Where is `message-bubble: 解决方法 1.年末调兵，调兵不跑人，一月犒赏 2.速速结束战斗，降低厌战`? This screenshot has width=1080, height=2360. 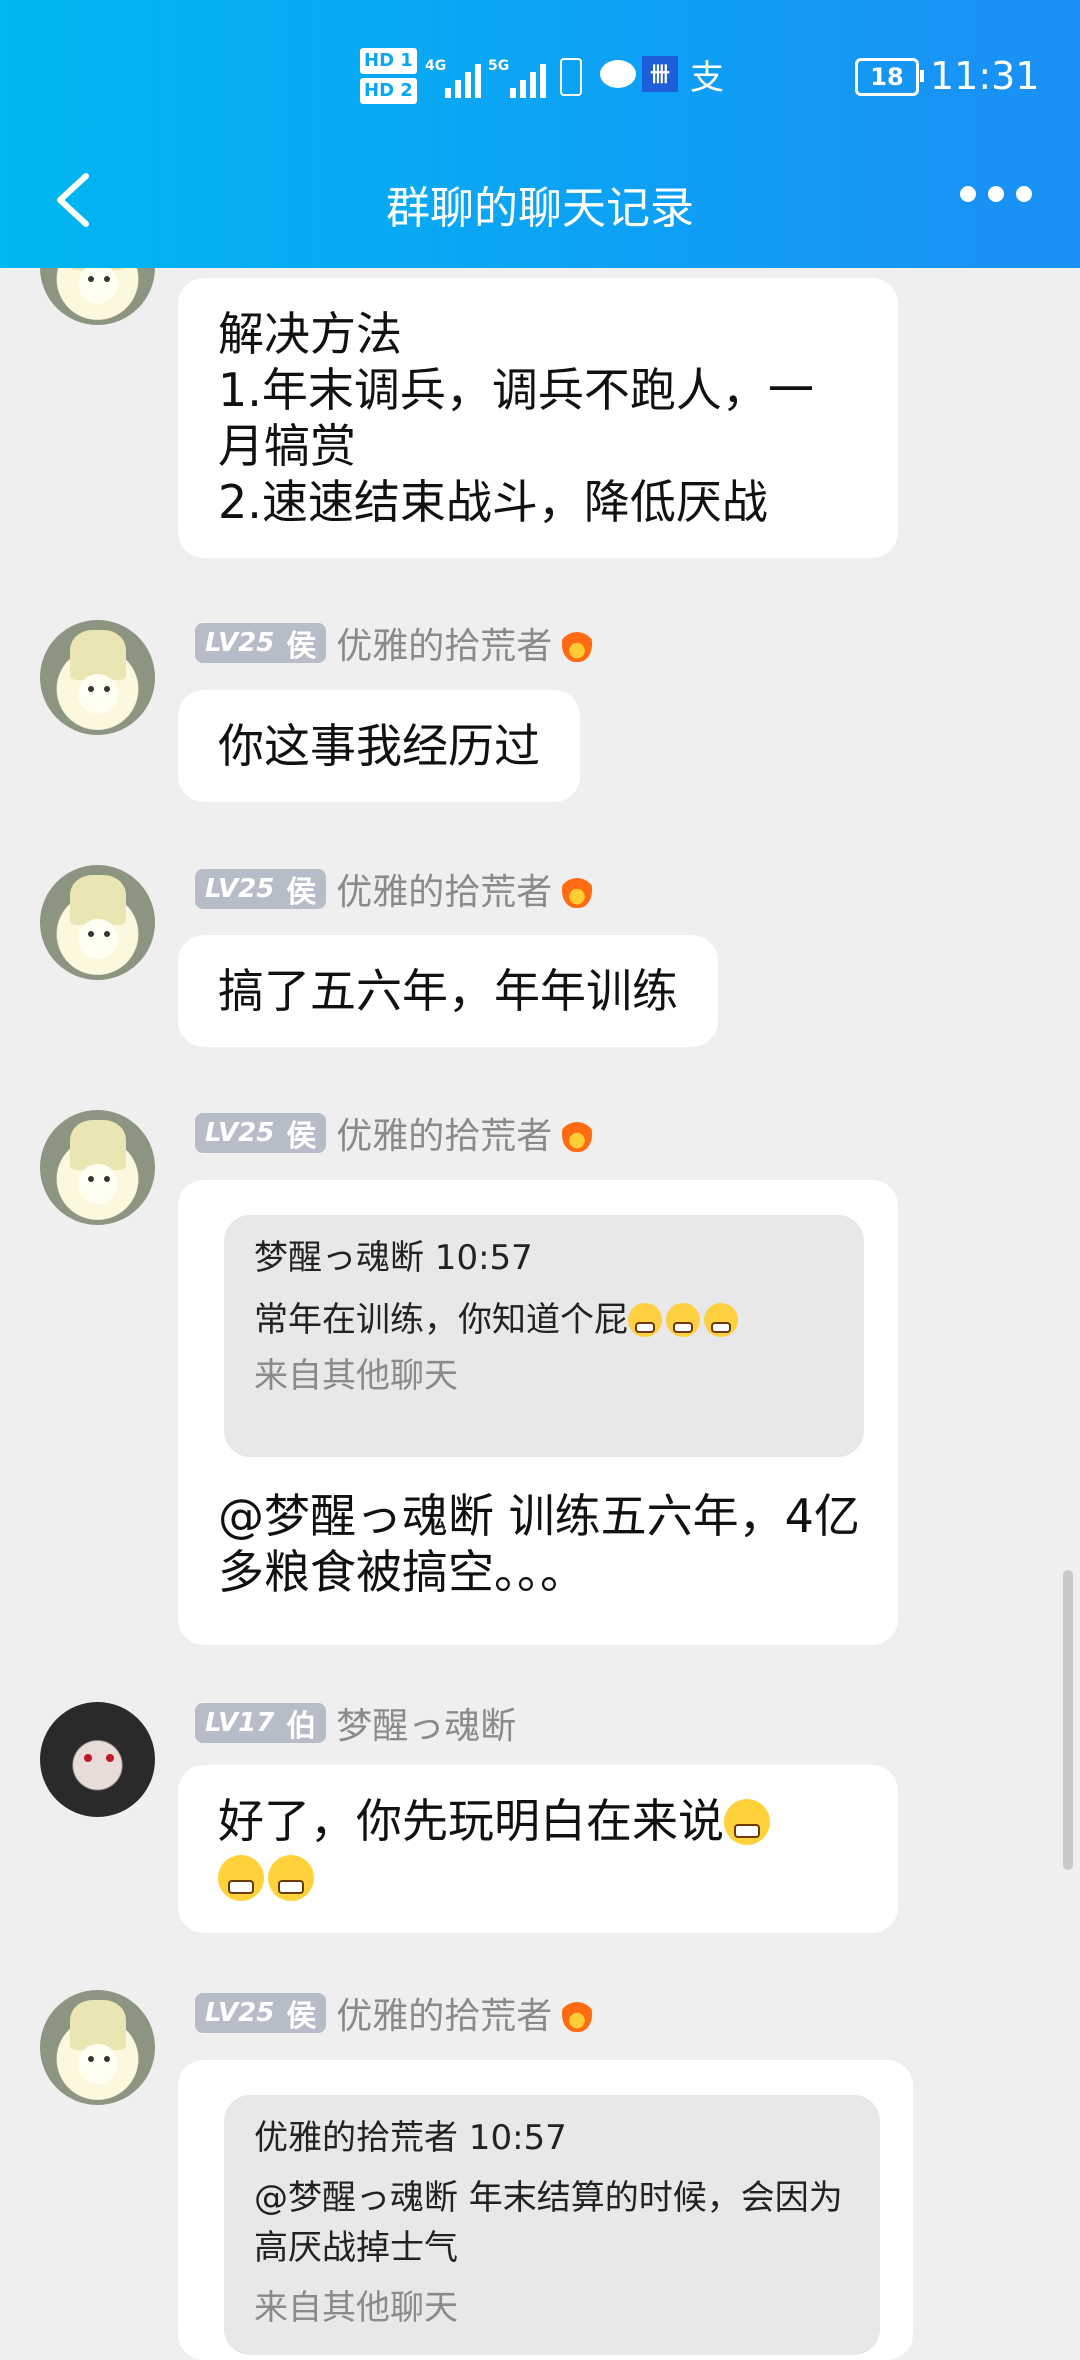 message-bubble: 解决方法 1.年末调兵，调兵不跑人，一月犒赏 2.速速结束战斗，降低厌战 is located at coordinates (538, 418).